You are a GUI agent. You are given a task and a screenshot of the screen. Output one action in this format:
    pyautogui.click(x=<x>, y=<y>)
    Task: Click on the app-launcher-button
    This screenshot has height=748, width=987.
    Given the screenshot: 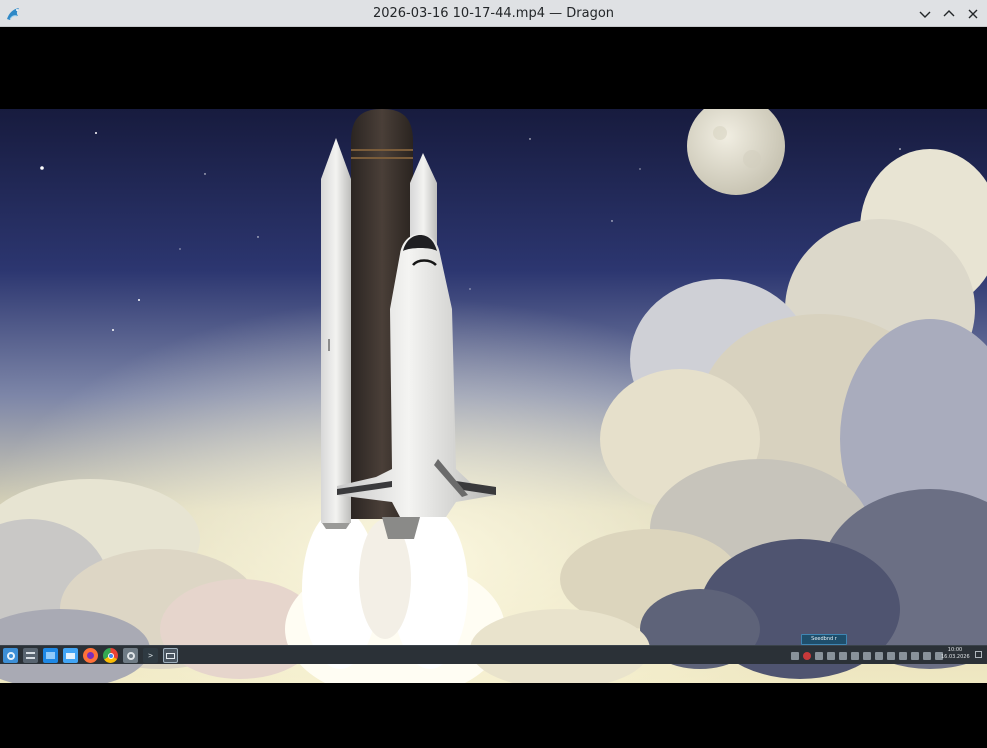 What is the action you would take?
    pyautogui.click(x=10, y=655)
    